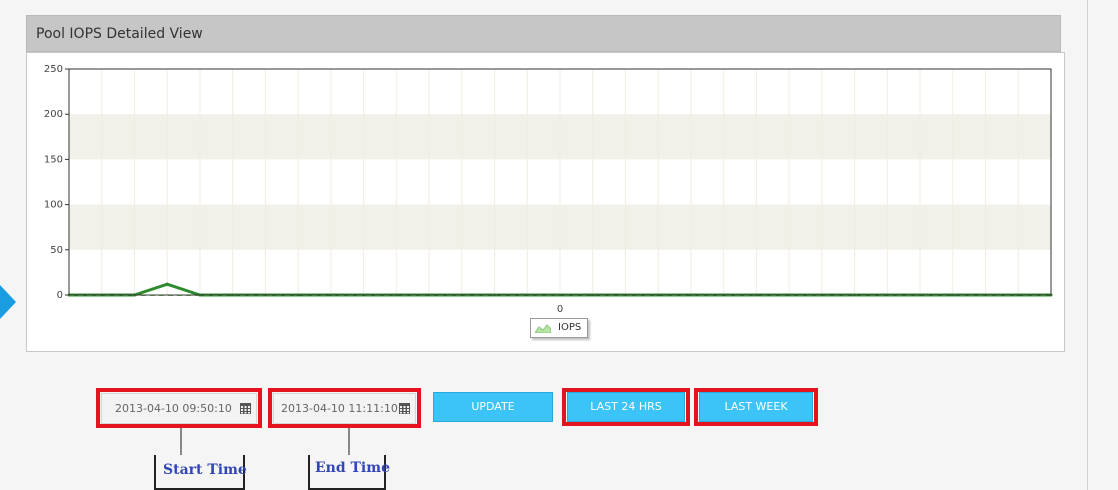  What do you see at coordinates (205, 470) in the screenshot?
I see `start-time-annotation: Start Time` at bounding box center [205, 470].